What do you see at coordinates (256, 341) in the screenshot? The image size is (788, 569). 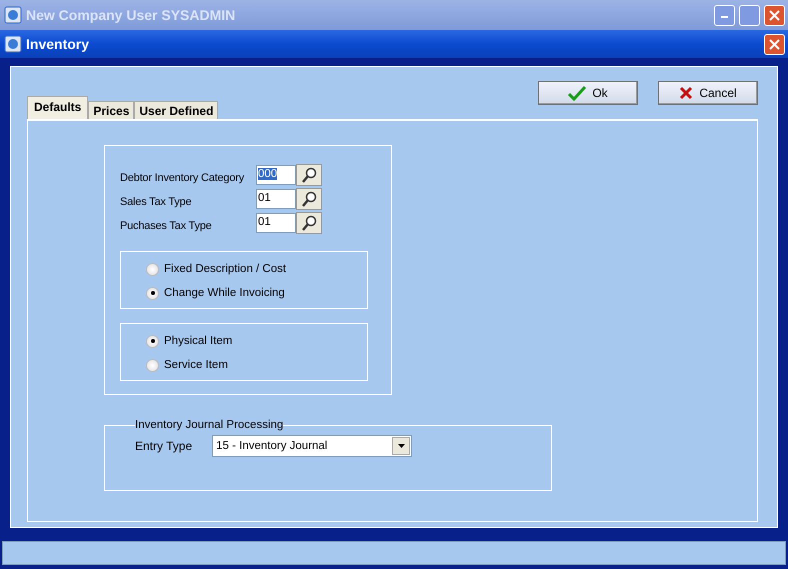 I see `radio-option: Physical Item` at bounding box center [256, 341].